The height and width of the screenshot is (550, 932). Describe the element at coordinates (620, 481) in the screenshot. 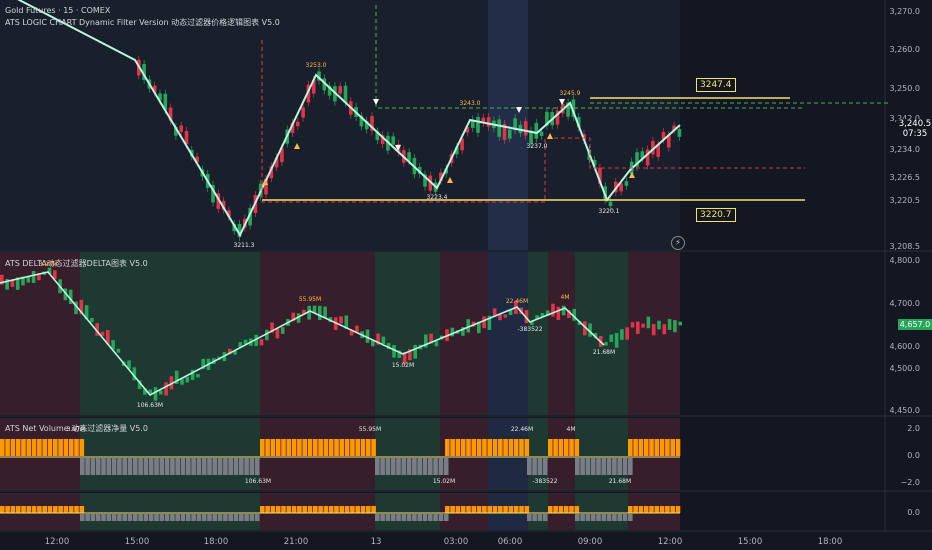

I see `netvol-label: 21.68M` at that location.